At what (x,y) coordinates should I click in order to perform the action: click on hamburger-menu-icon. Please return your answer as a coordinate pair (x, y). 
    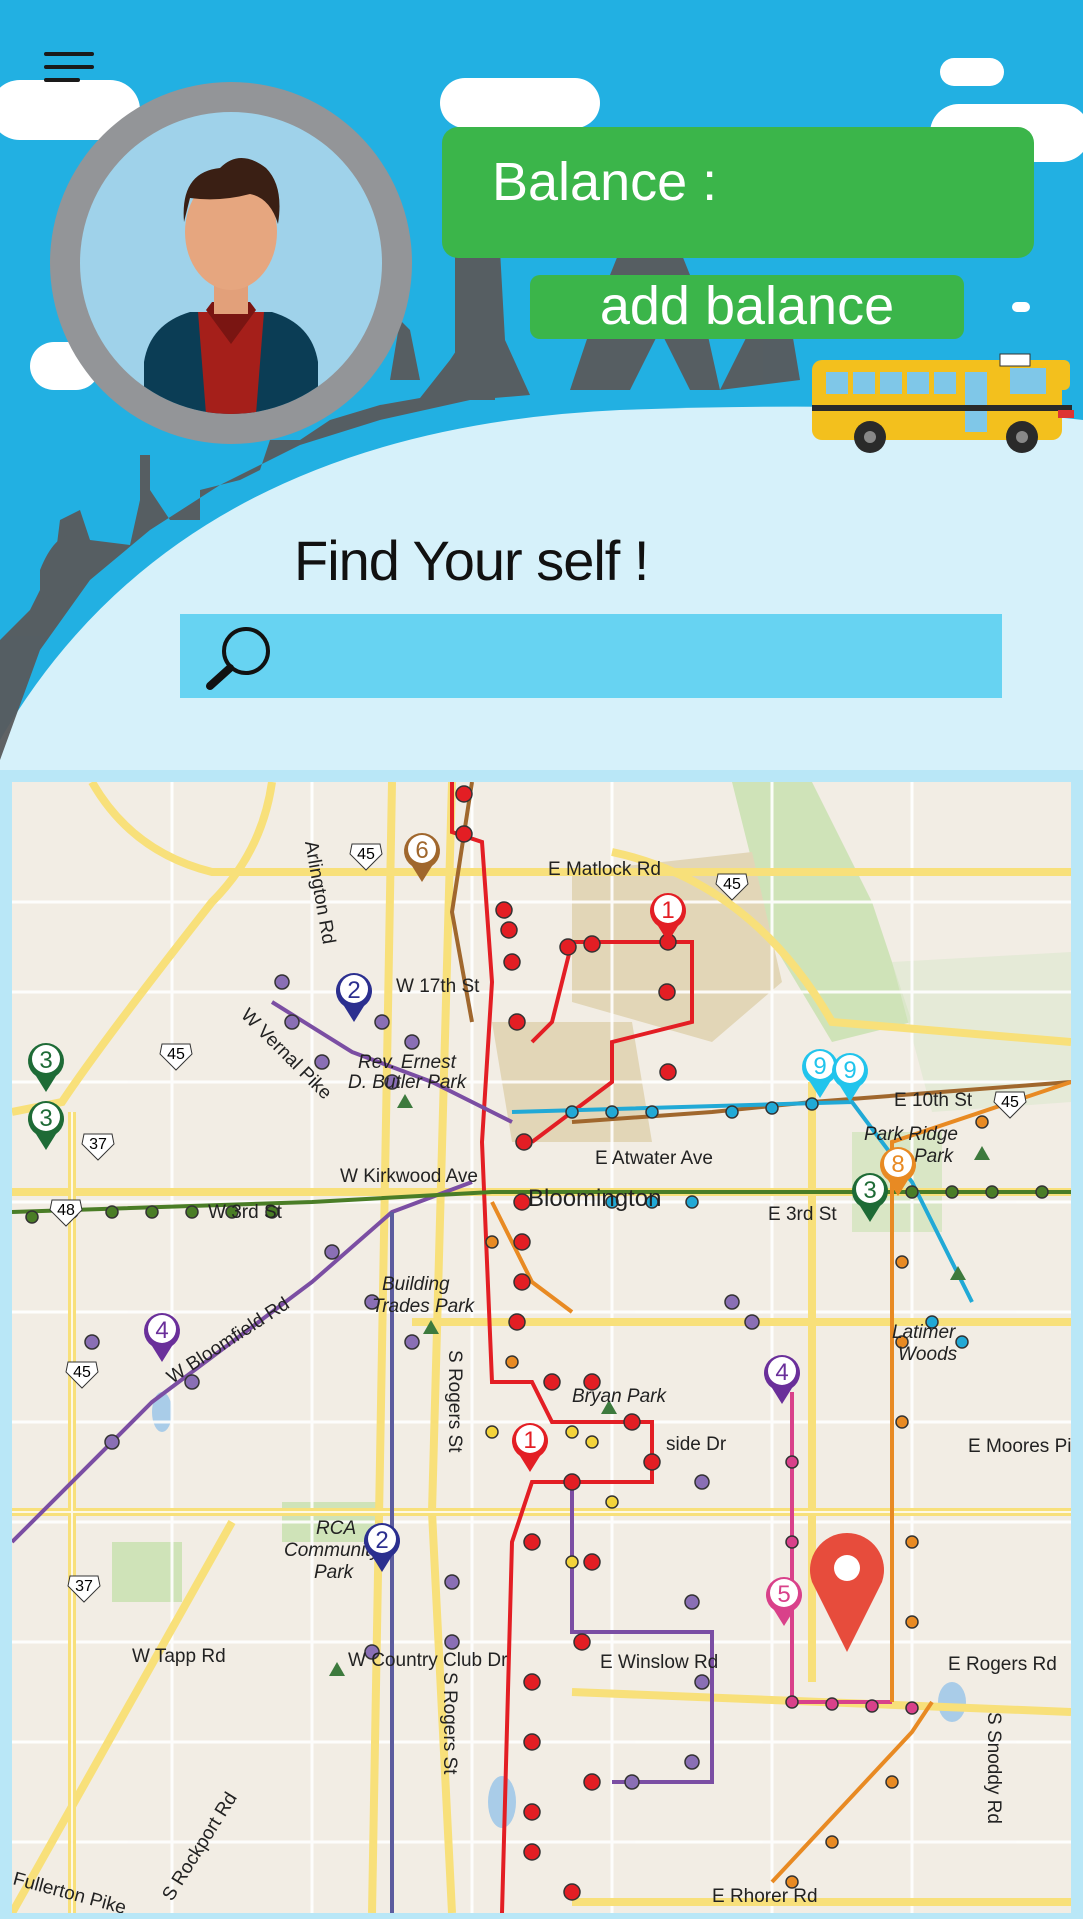
    Looking at the image, I should click on (70, 69).